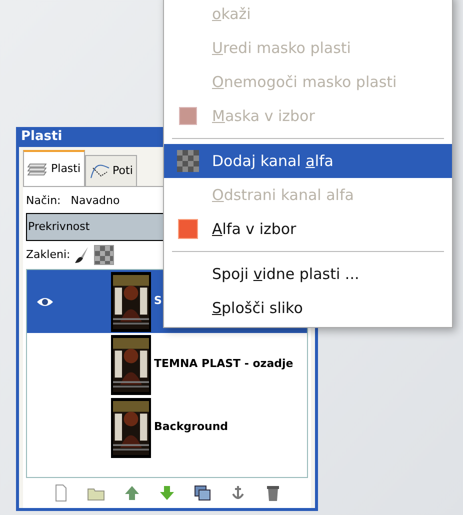 Image resolution: width=463 pixels, height=515 pixels. I want to click on layer-name: Background, so click(191, 427).